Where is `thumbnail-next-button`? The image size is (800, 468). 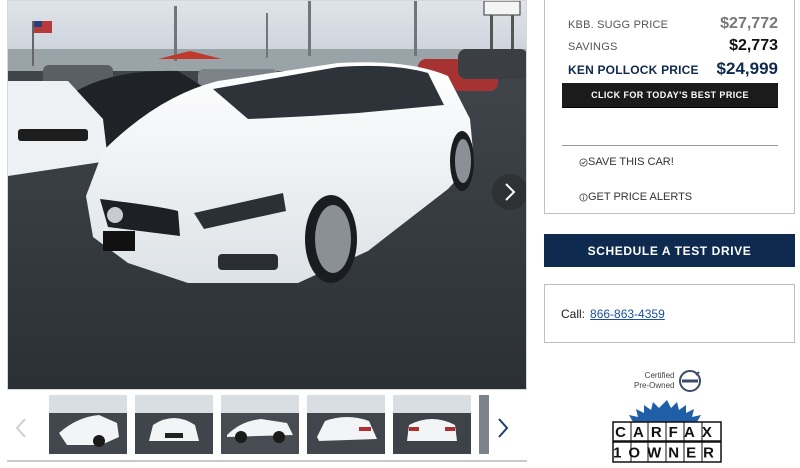 thumbnail-next-button is located at coordinates (503, 428).